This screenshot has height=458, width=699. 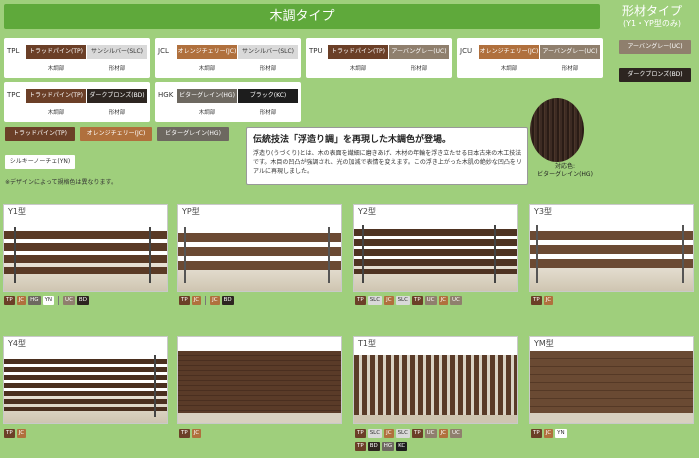 What do you see at coordinates (316, 51) in the screenshot?
I see `combo-code: TPU` at bounding box center [316, 51].